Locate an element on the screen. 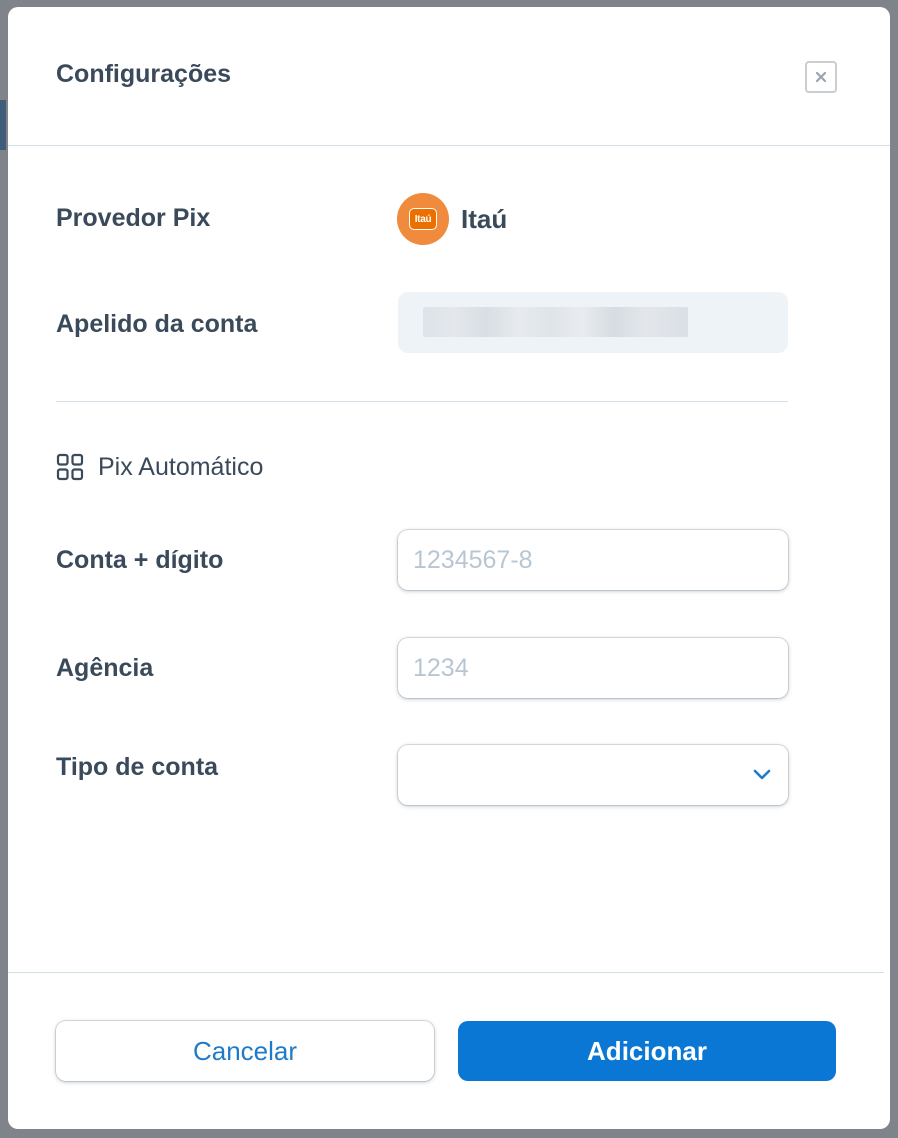 The image size is (898, 1138). itau-logo-icon: Itaú is located at coordinates (423, 219).